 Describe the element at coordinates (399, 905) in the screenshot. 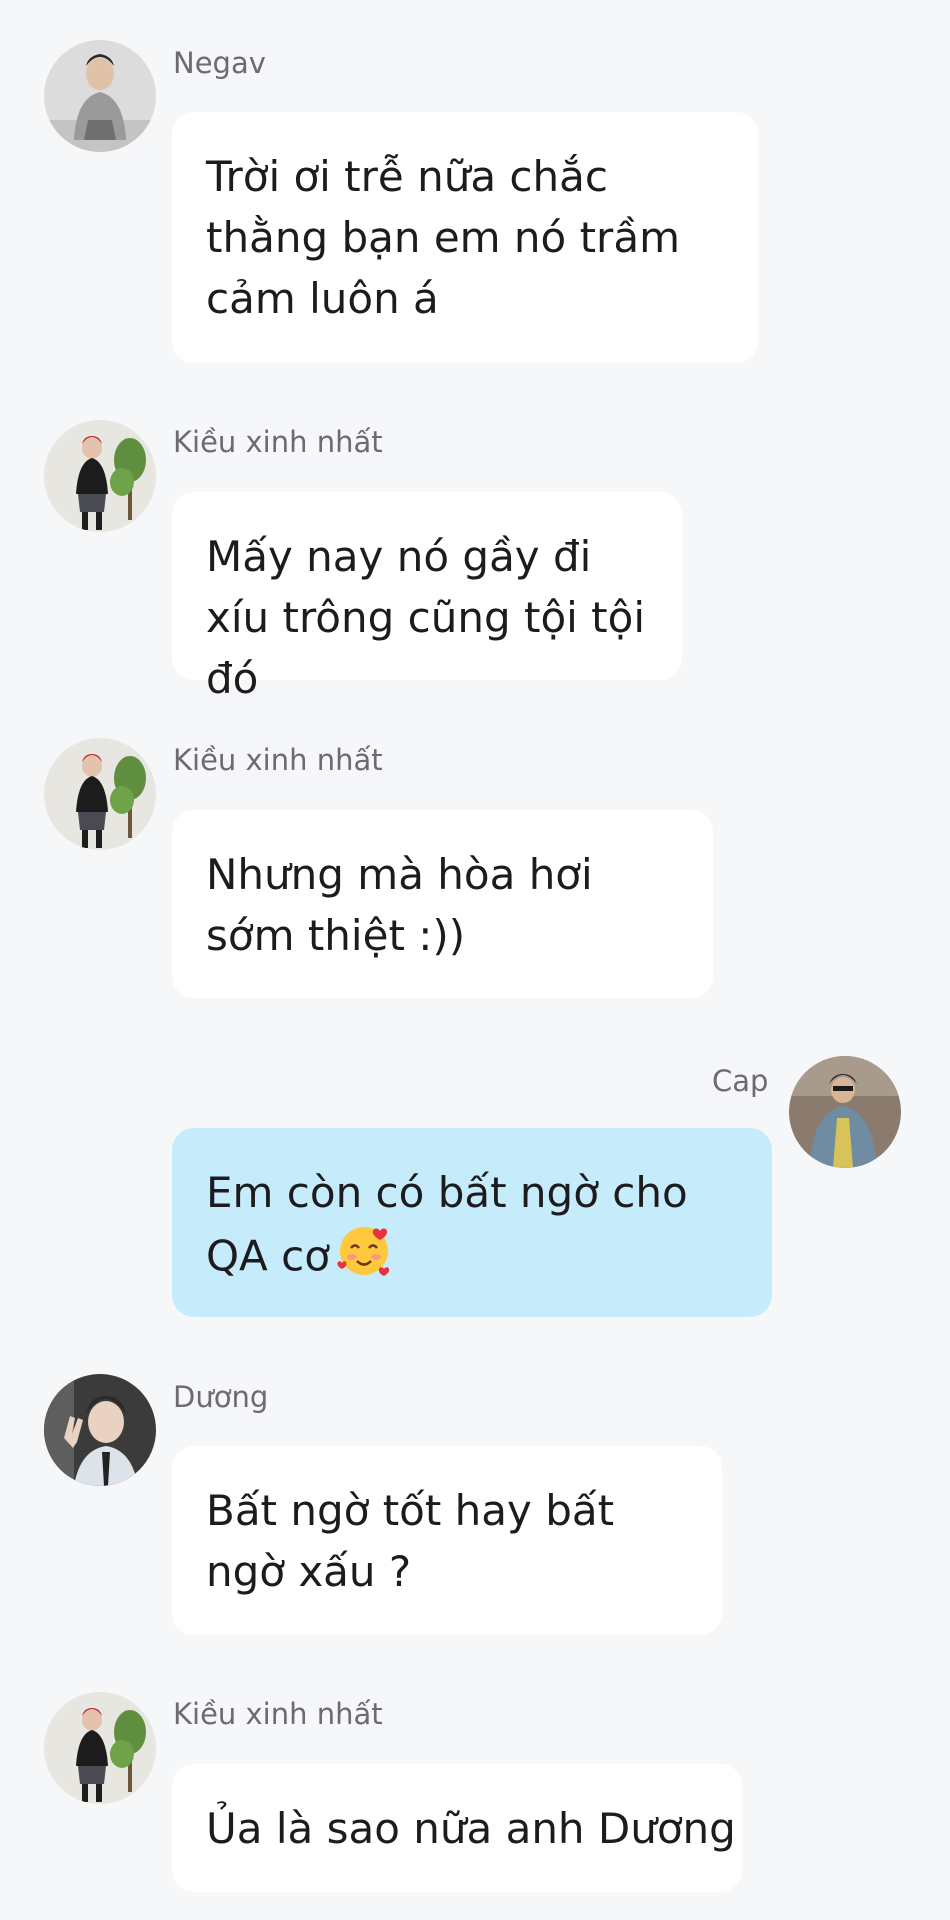

I see `message-text: Nhưng mà hòa hơi sớm thiệt :))` at that location.